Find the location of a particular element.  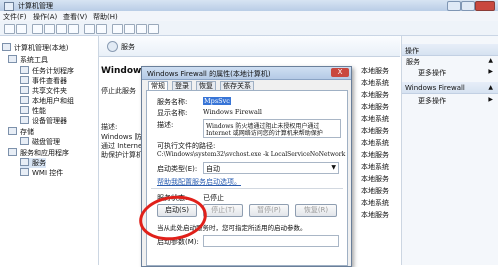

dialog-title: Windows Firewall 的属性(本地计算机) is located at coordinates (209, 74).